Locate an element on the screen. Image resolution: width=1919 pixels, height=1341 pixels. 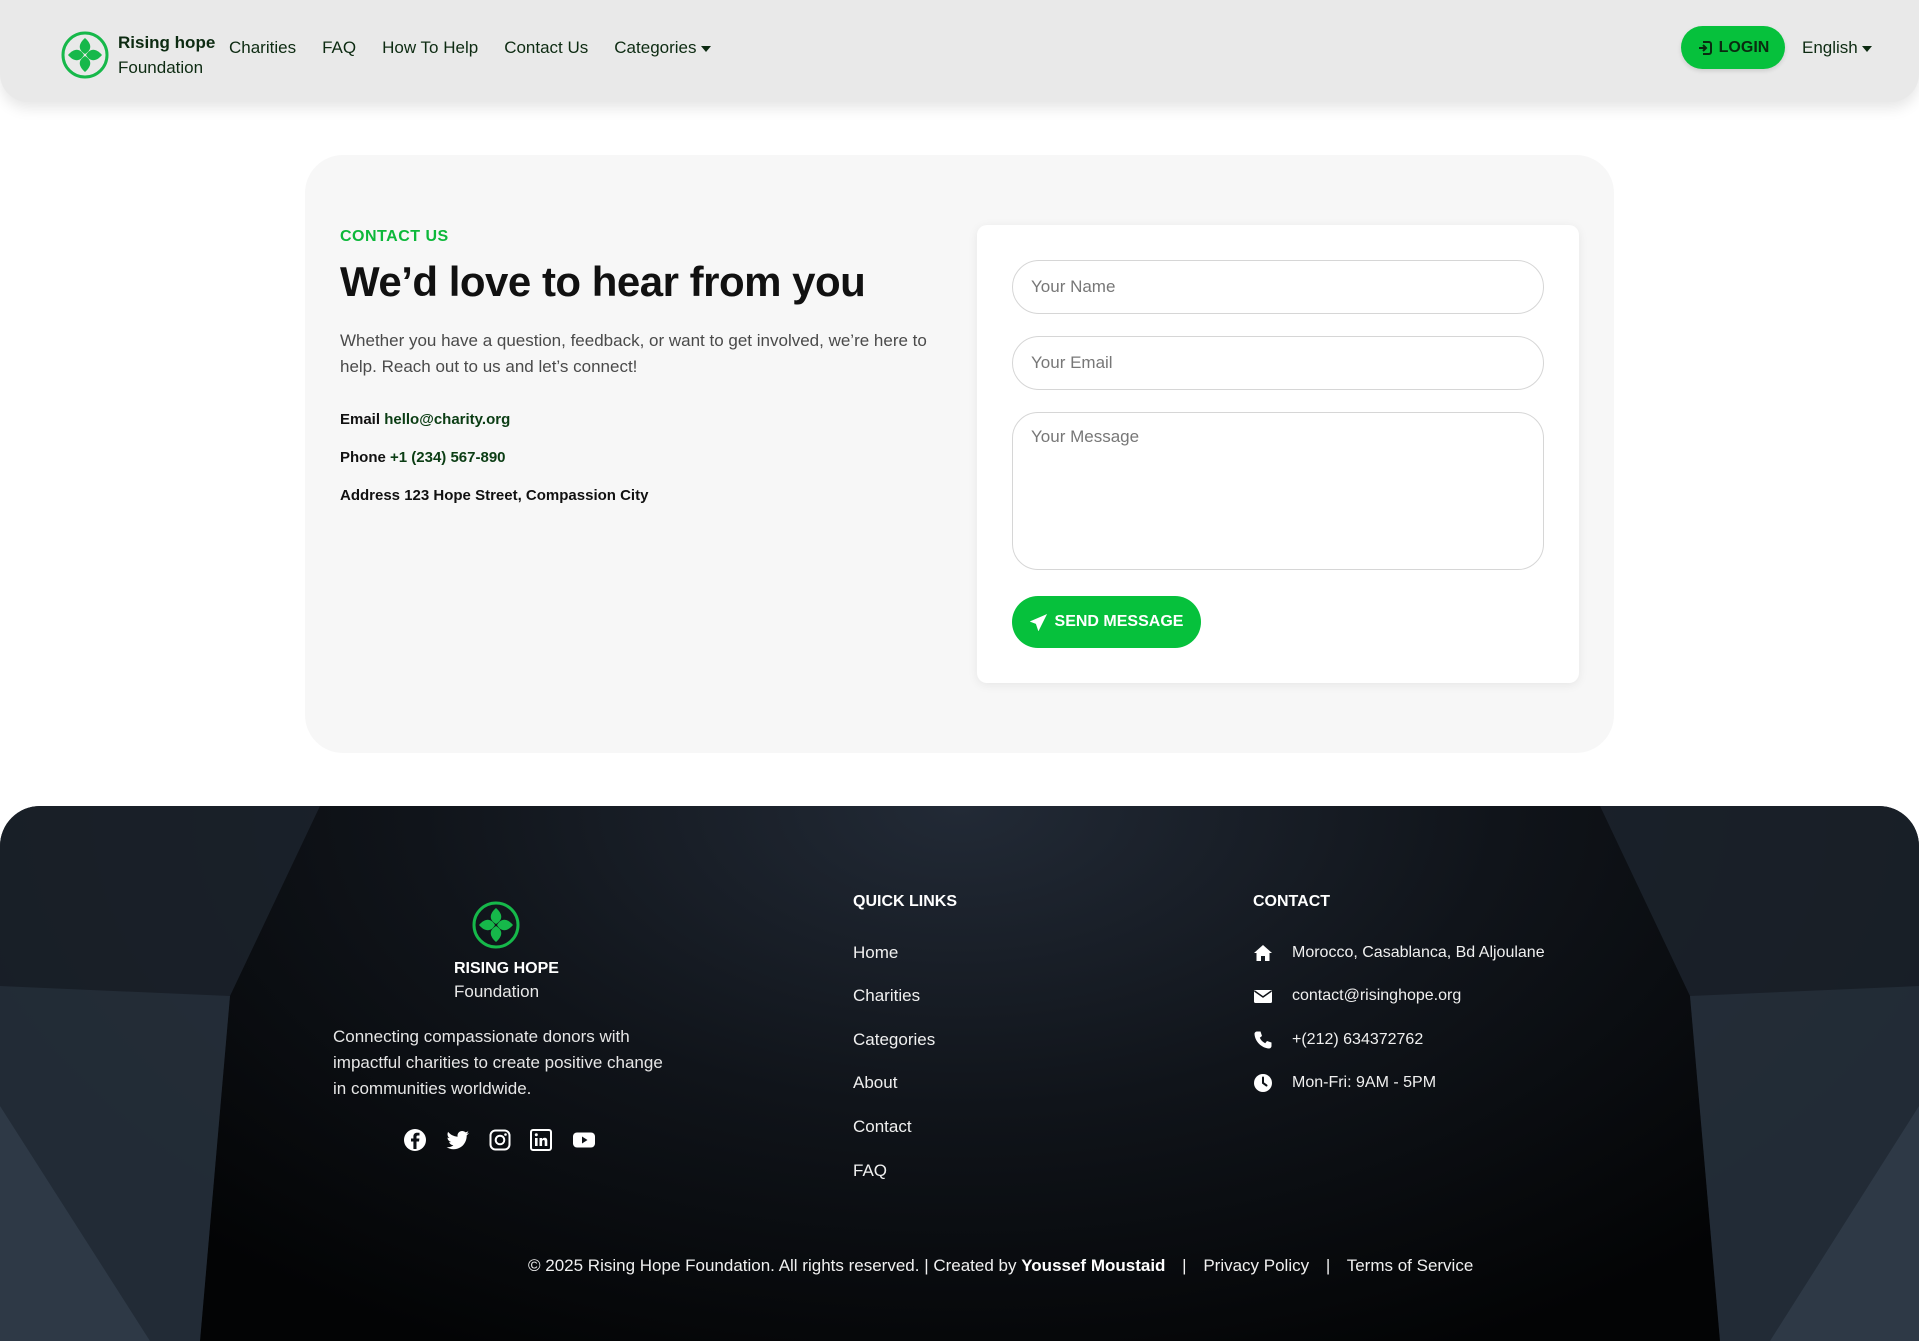
nav-link-contact-us: Contact Us is located at coordinates (546, 48).